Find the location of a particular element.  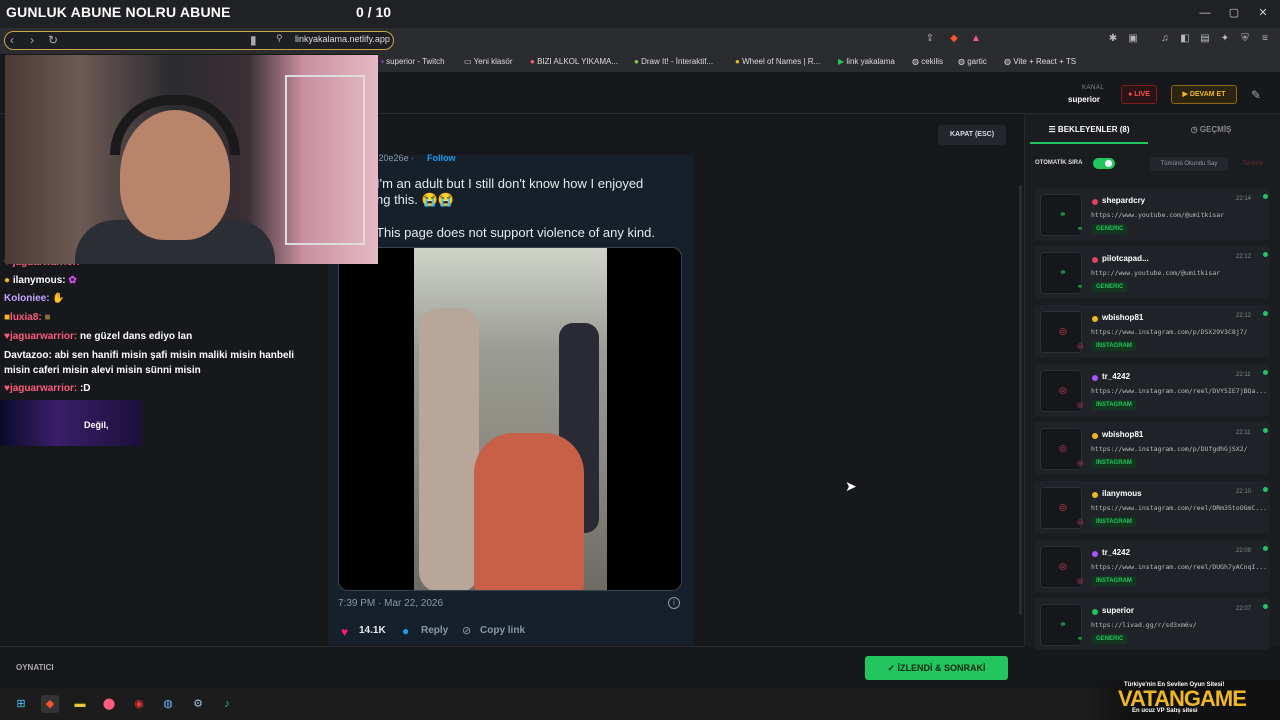

queue-url: https://www.youtube.com/@umitkisar is located at coordinates (1179, 215).